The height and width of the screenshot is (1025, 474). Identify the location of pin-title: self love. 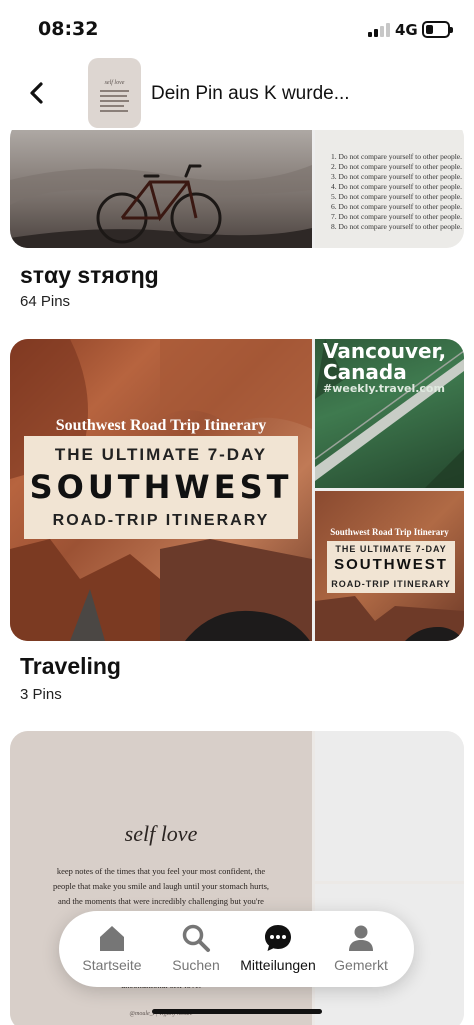
(161, 833).